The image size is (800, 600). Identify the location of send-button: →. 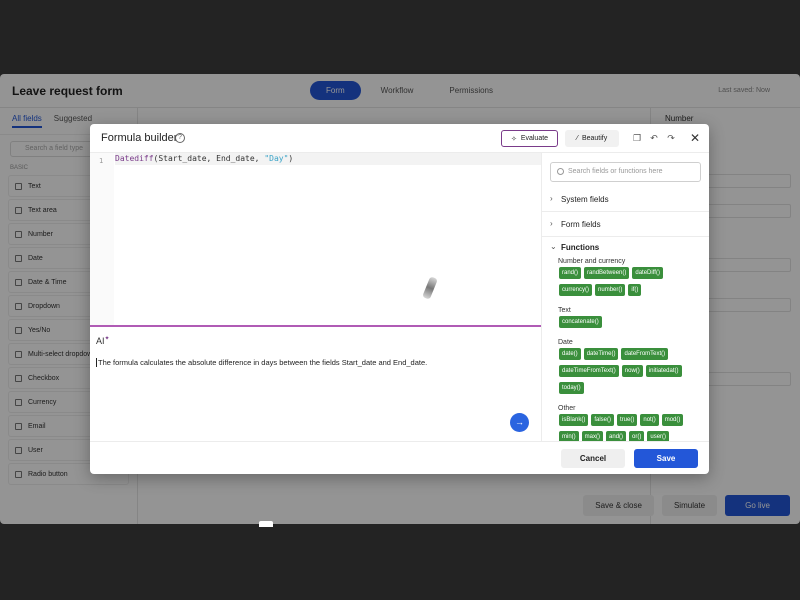
(519, 422).